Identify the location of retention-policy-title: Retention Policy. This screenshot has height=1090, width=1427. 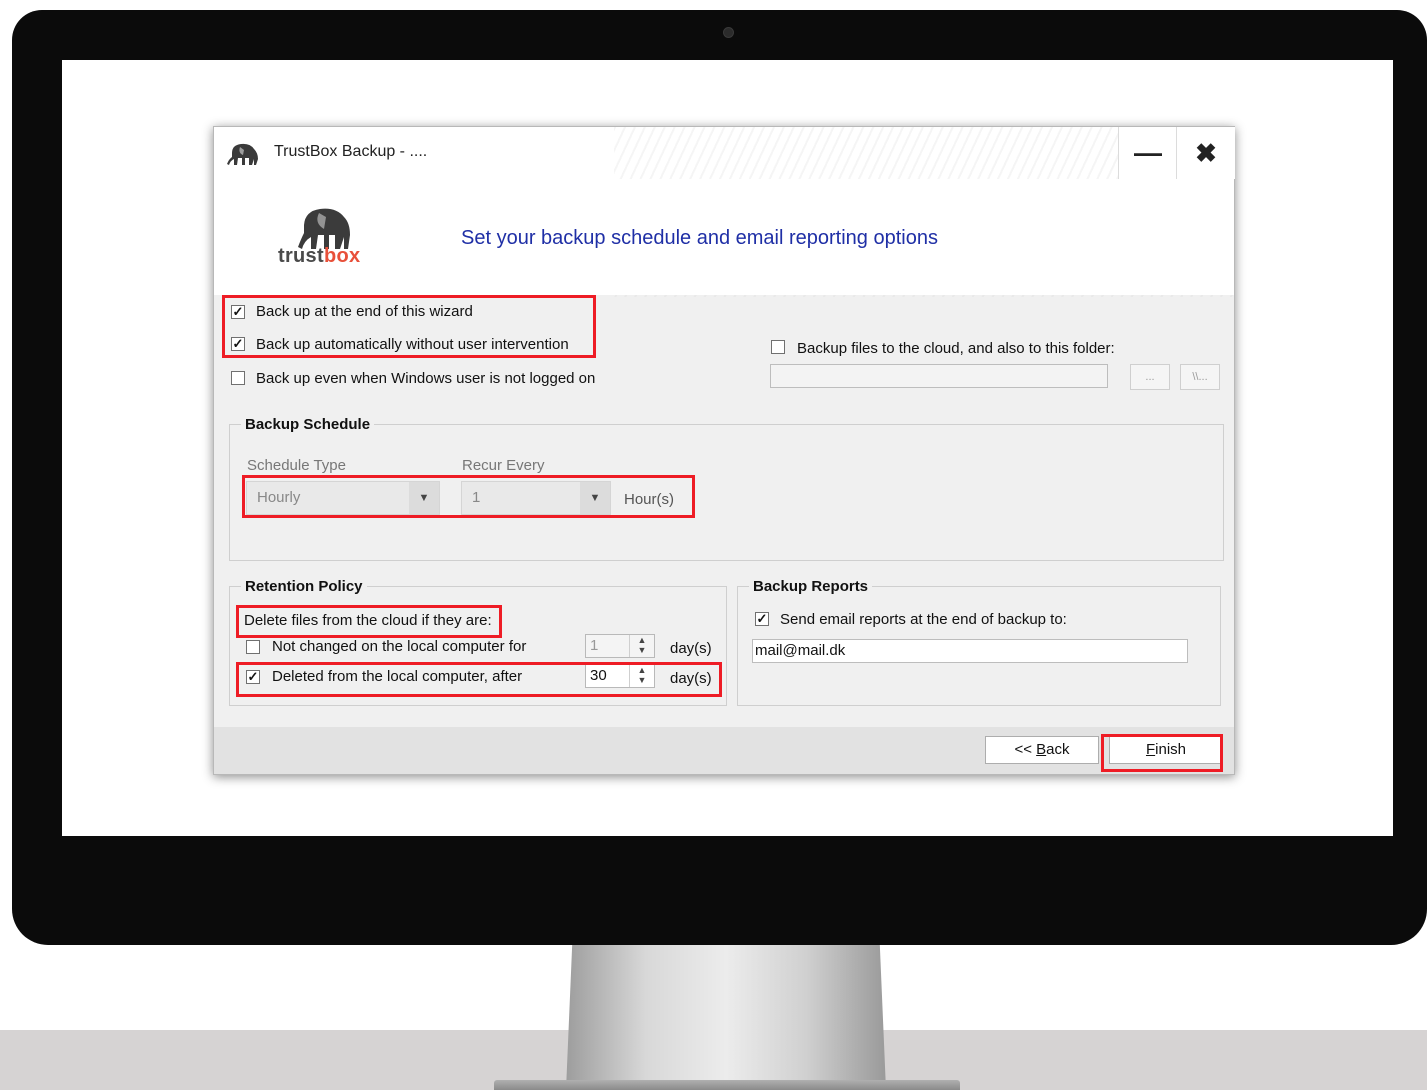
(304, 586).